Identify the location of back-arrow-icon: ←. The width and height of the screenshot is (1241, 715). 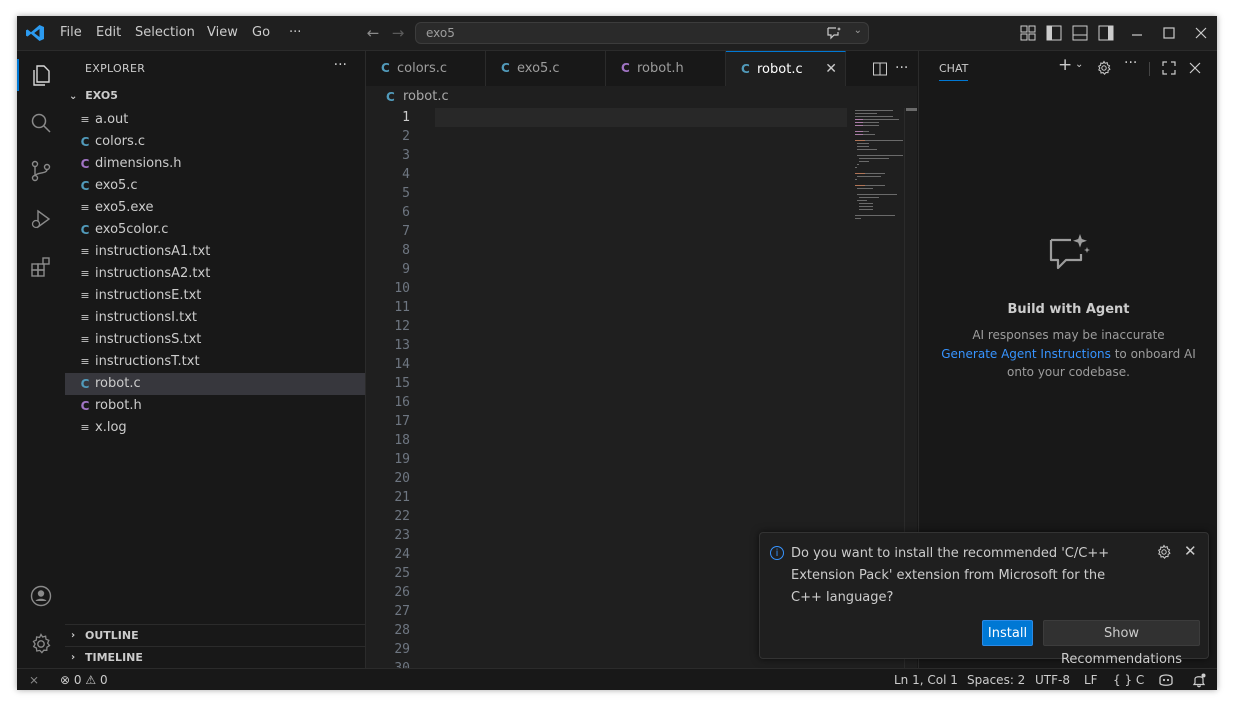
(373, 33).